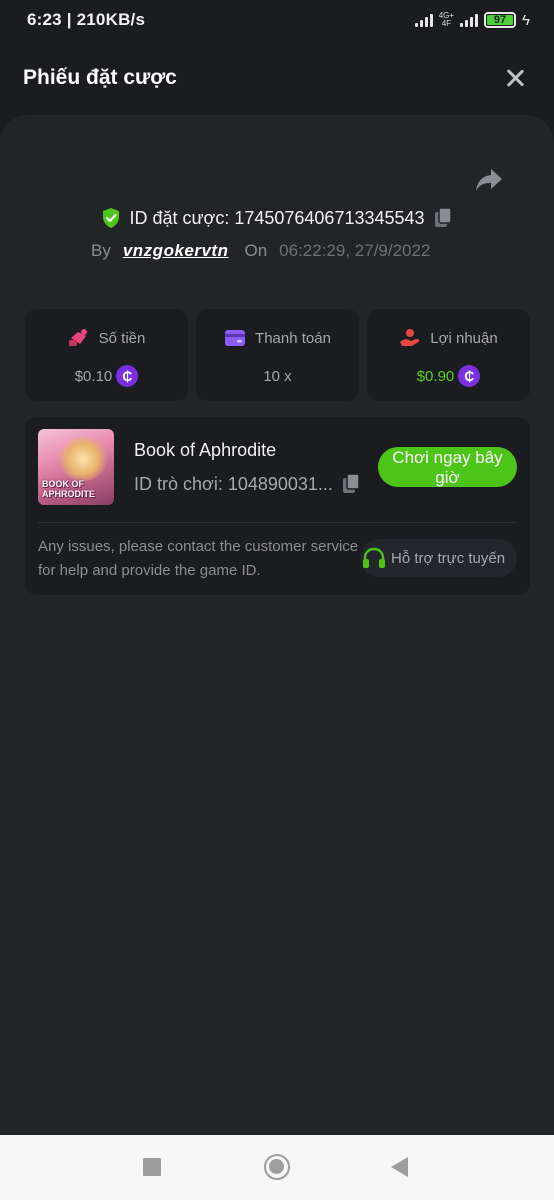 The image size is (554, 1200). I want to click on money-hand-icon, so click(77, 337).